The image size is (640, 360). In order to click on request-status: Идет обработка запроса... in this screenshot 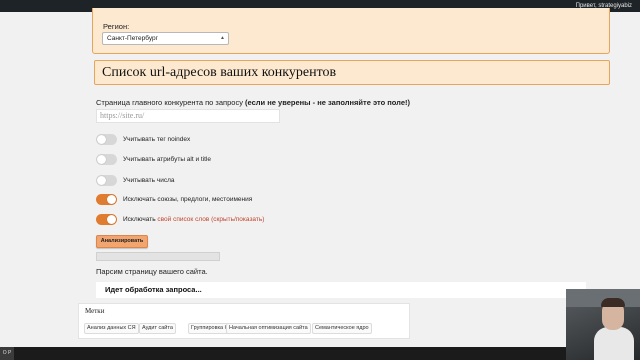, I will do `click(153, 289)`.